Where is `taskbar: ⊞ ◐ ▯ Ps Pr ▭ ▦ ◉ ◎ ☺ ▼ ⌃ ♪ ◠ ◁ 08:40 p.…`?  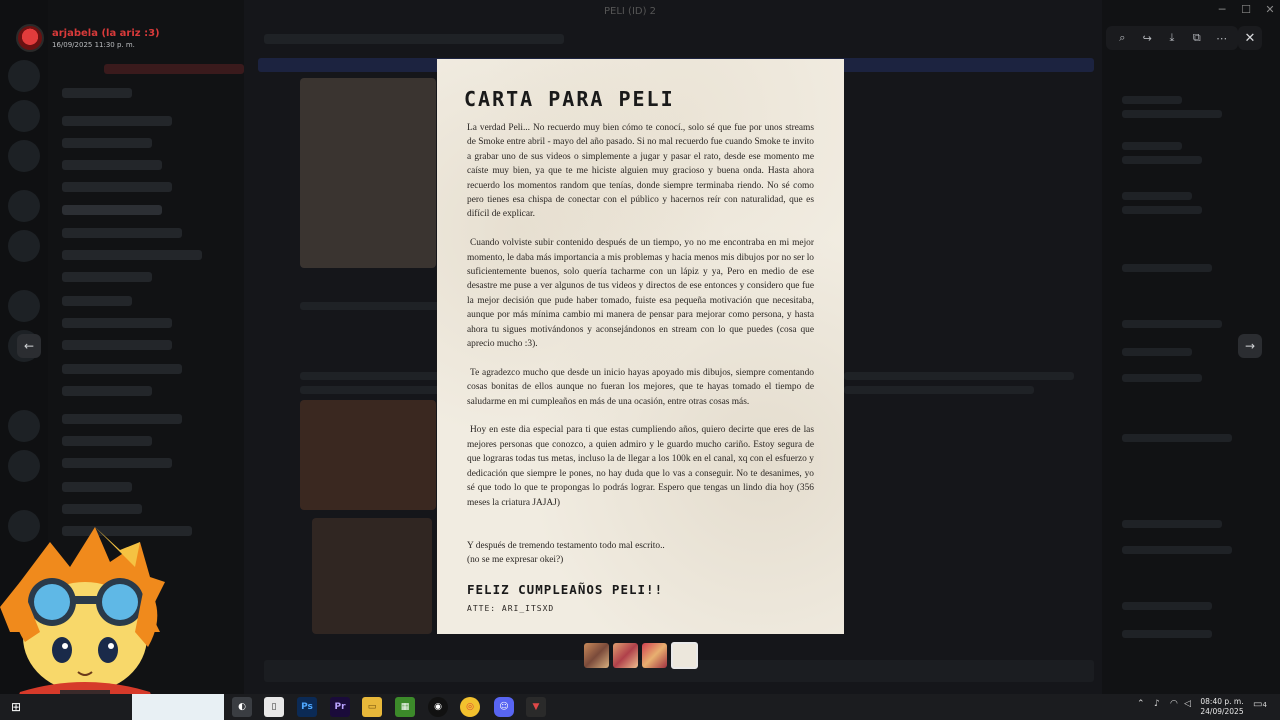 taskbar: ⊞ ◐ ▯ Ps Pr ▭ ▦ ◉ ◎ ☺ ▼ ⌃ ♪ ◠ ◁ 08:40 p.… is located at coordinates (640, 707).